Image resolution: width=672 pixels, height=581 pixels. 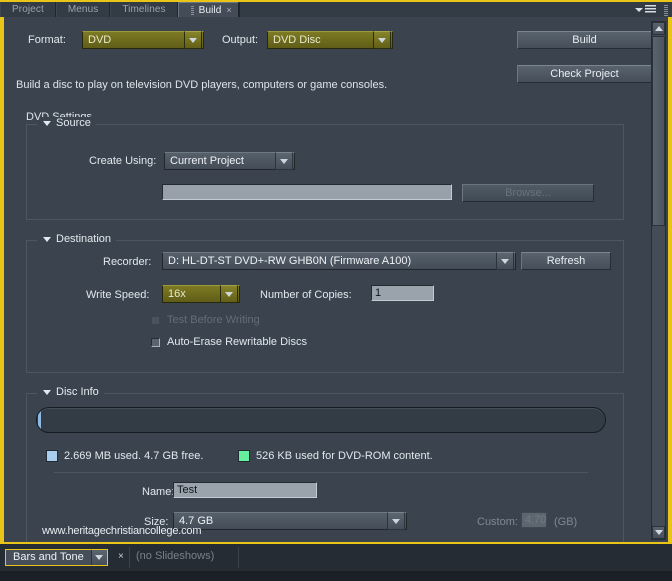 What do you see at coordinates (237, 342) in the screenshot?
I see `auto-erase-label: Auto-Erase Rewritable Discs` at bounding box center [237, 342].